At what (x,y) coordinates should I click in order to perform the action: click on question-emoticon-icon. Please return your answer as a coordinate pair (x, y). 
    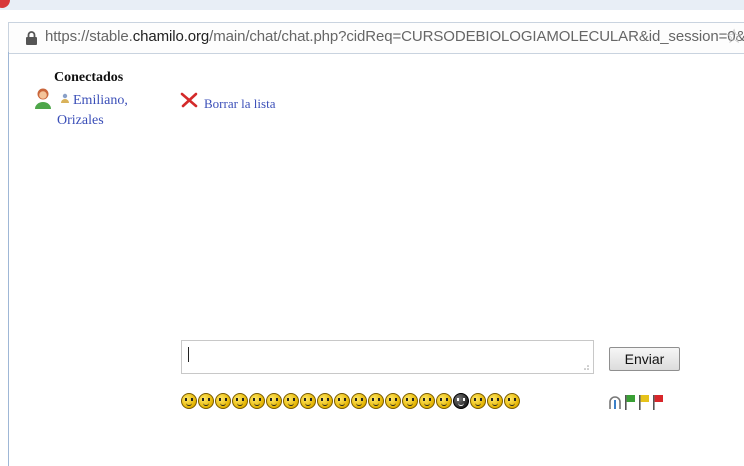
    Looking at the image, I should click on (495, 401).